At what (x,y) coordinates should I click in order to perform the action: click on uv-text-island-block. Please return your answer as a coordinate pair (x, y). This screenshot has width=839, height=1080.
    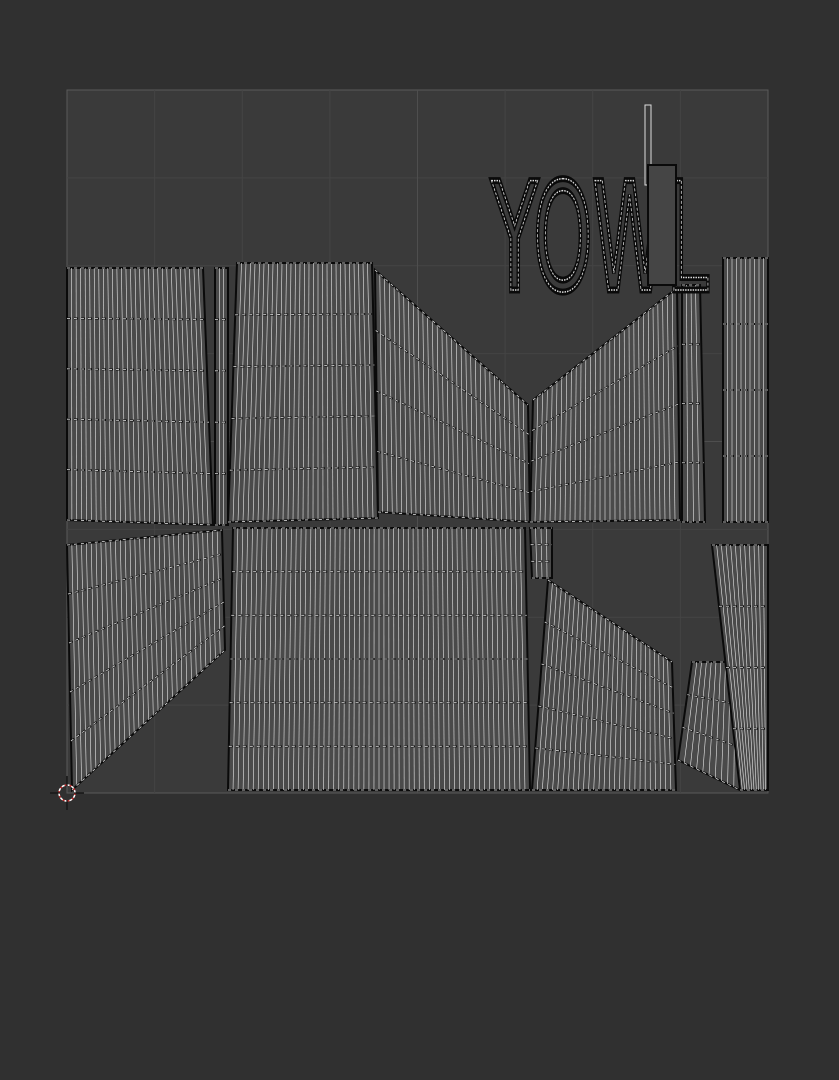
    Looking at the image, I should click on (662, 225).